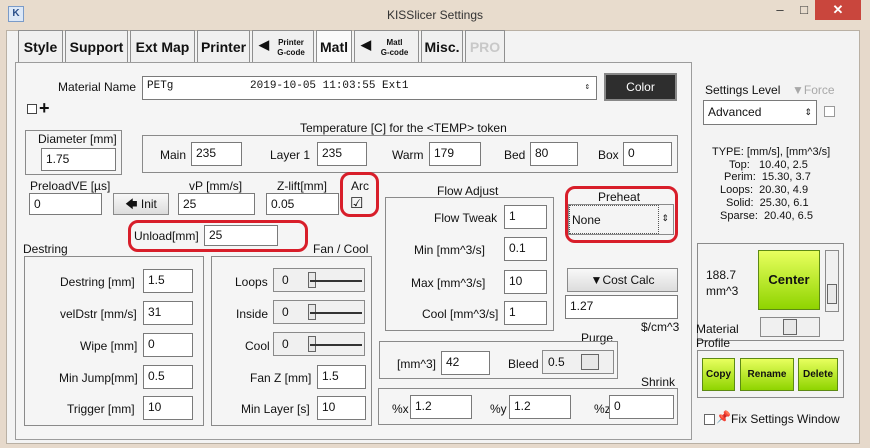 The height and width of the screenshot is (448, 870). I want to click on material-name-label: Material Name, so click(97, 87).